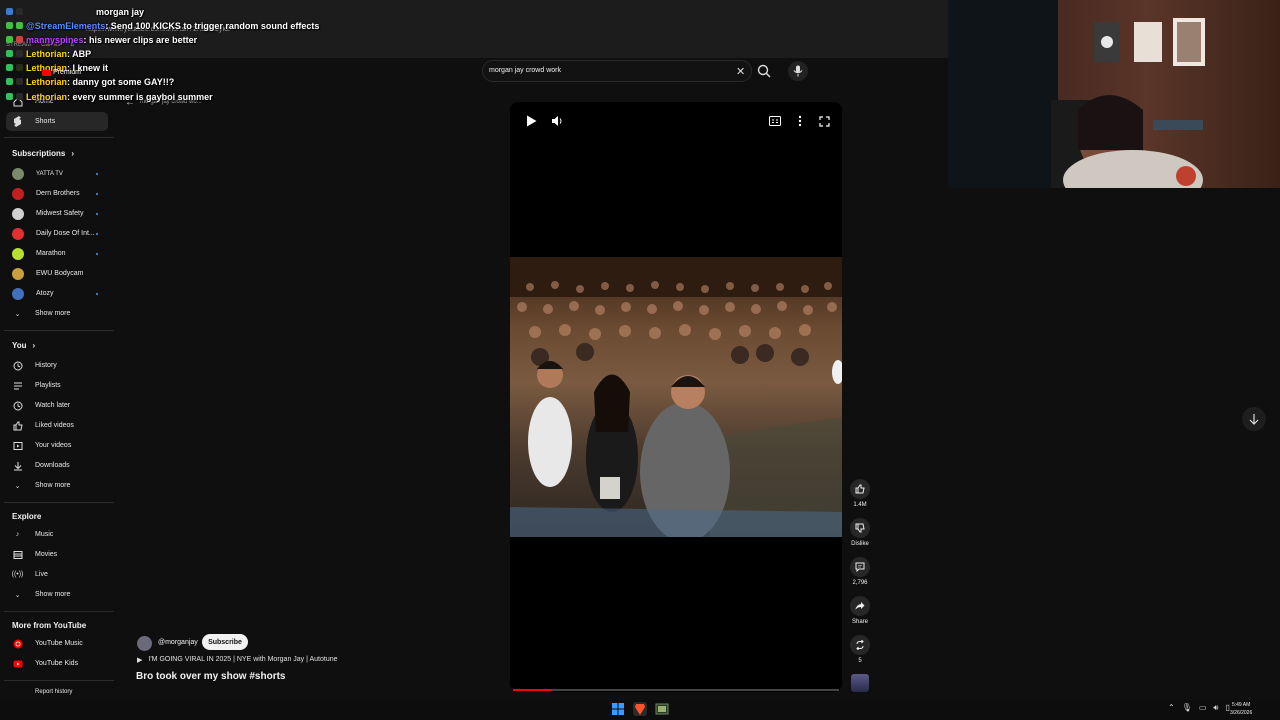 The image size is (1280, 720). What do you see at coordinates (57, 213) in the screenshot?
I see `sidebar-item-subscription: Midwest Safety` at bounding box center [57, 213].